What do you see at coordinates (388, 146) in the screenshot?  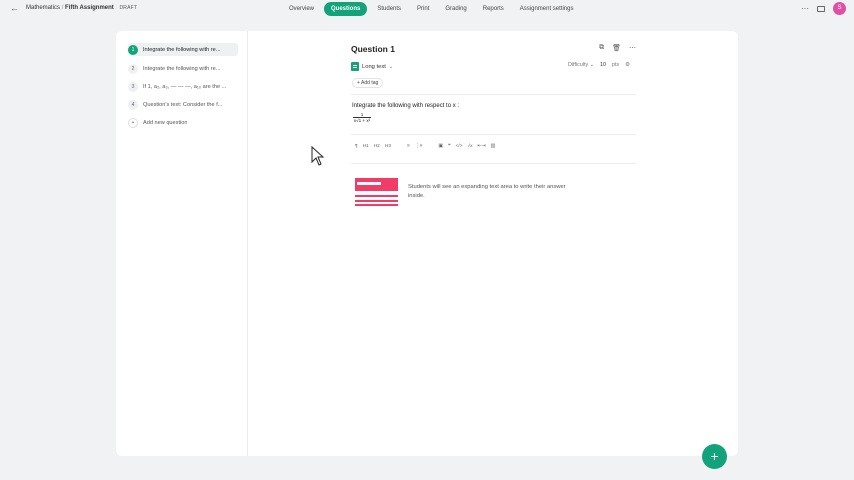 I see `heading3-icon: H3` at bounding box center [388, 146].